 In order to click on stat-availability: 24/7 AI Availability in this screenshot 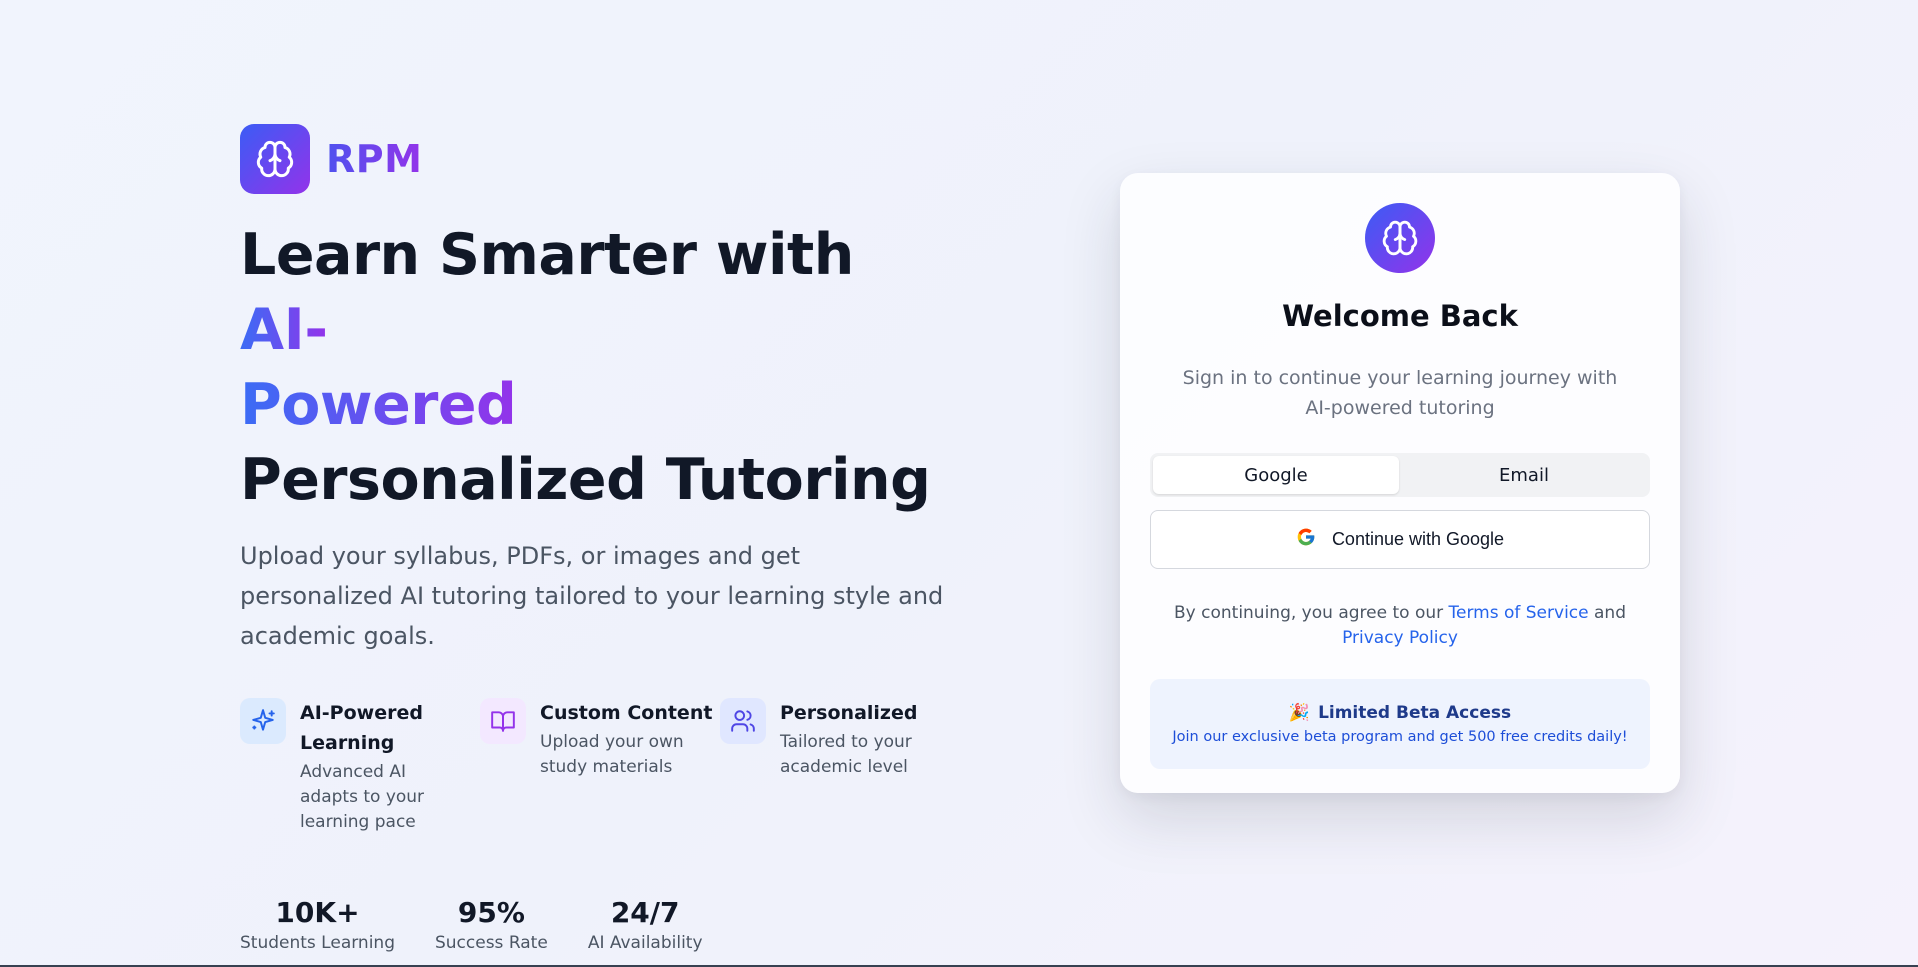, I will do `click(645, 925)`.